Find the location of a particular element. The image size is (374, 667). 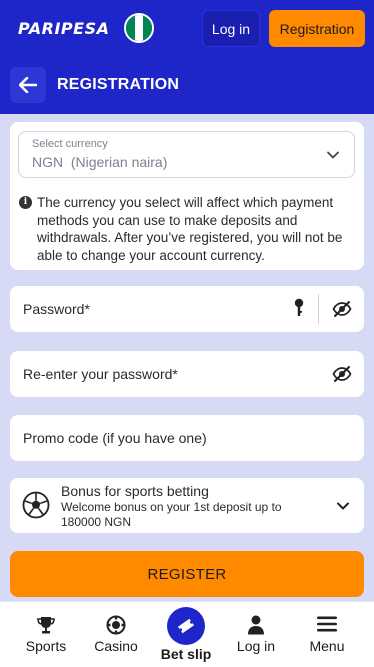

key-icon is located at coordinates (299, 308).